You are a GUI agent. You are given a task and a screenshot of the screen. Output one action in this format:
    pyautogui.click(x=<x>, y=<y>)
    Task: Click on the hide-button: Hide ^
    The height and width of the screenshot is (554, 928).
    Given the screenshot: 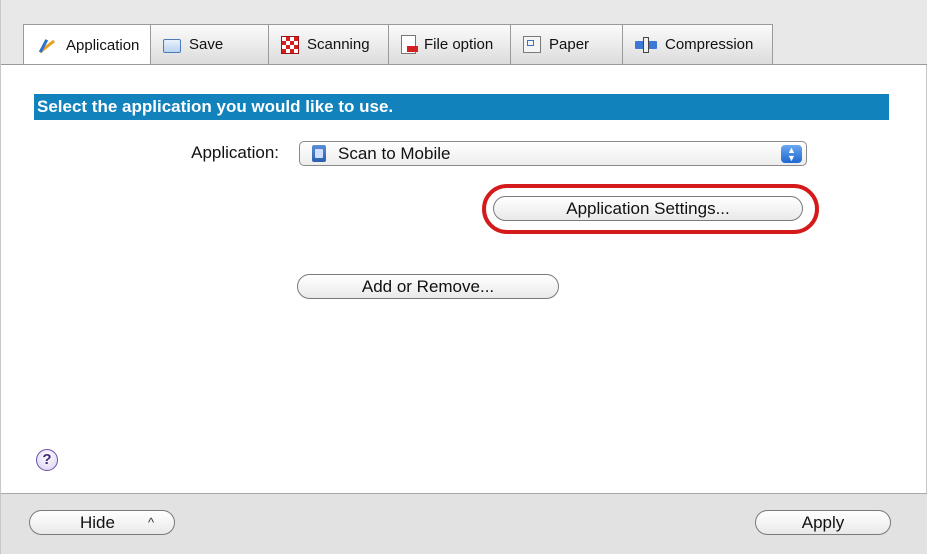 What is the action you would take?
    pyautogui.click(x=102, y=522)
    